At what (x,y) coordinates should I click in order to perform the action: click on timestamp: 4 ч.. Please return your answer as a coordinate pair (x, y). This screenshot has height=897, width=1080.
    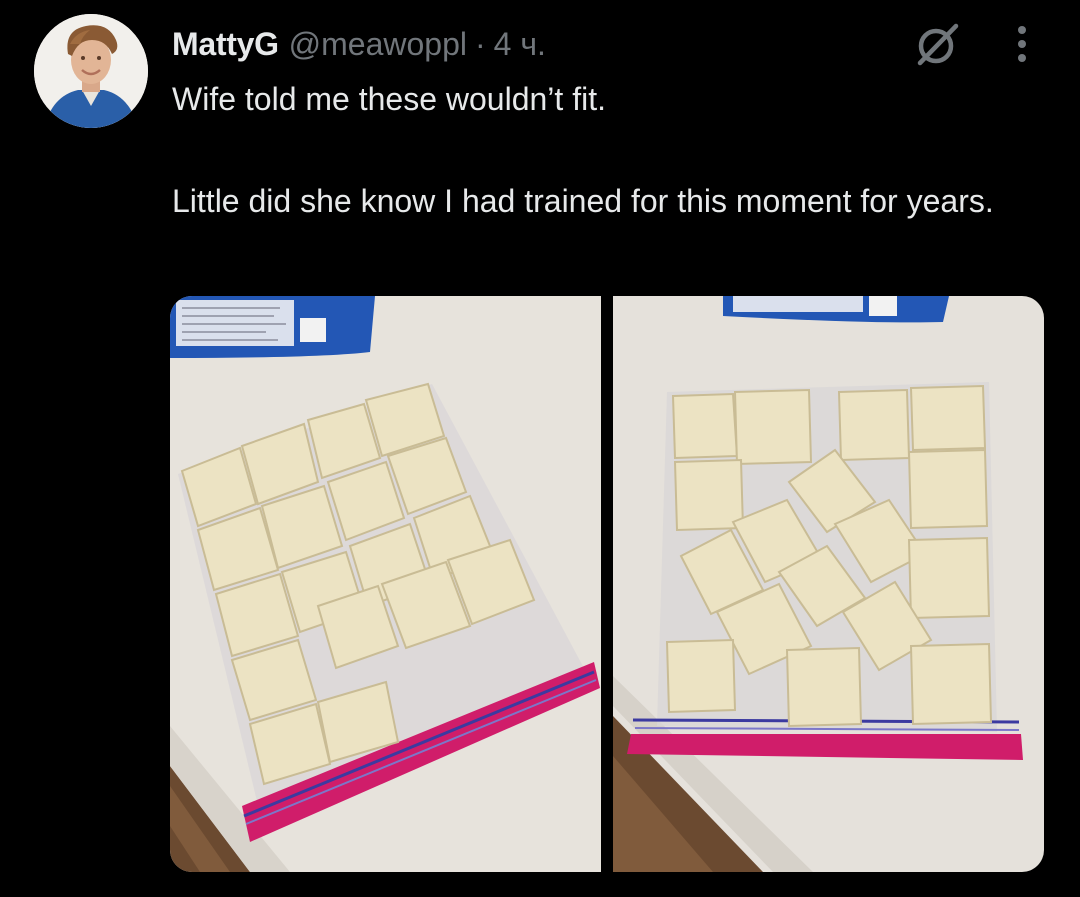
    Looking at the image, I should click on (520, 44).